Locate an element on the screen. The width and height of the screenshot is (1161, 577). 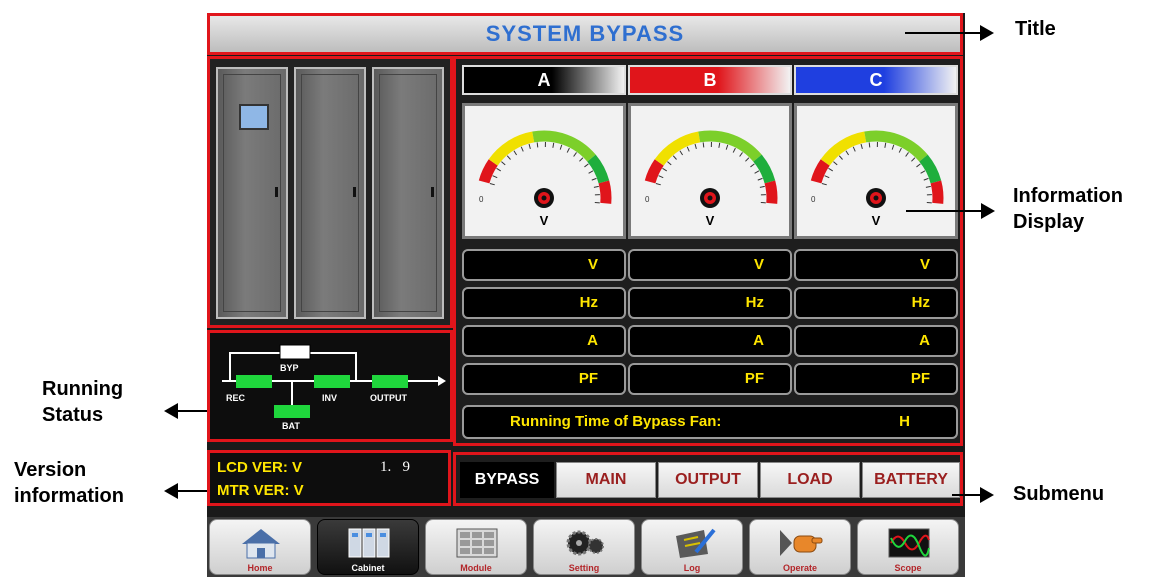
submenu-tab-bypass: BYPASS is located at coordinates (507, 480).